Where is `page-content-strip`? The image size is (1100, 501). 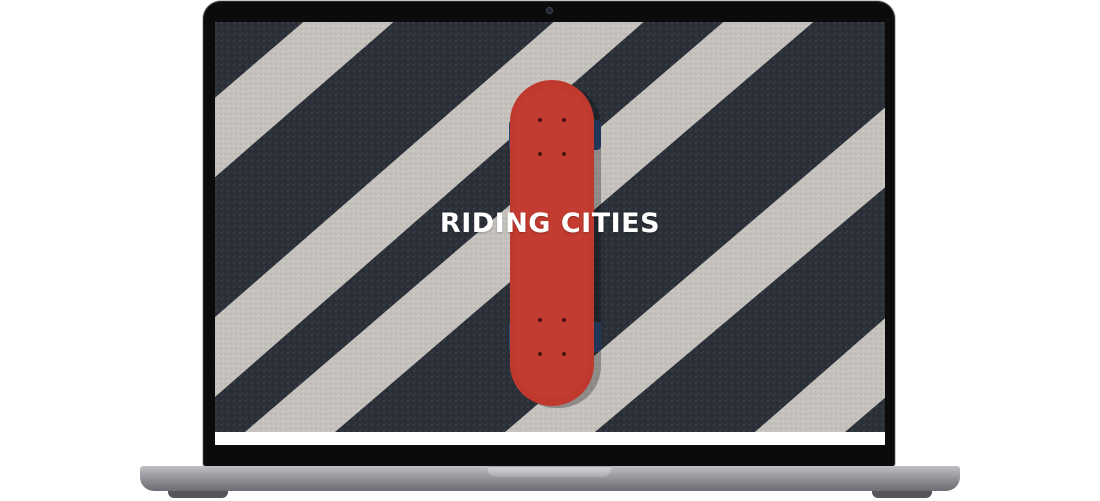
page-content-strip is located at coordinates (550, 438).